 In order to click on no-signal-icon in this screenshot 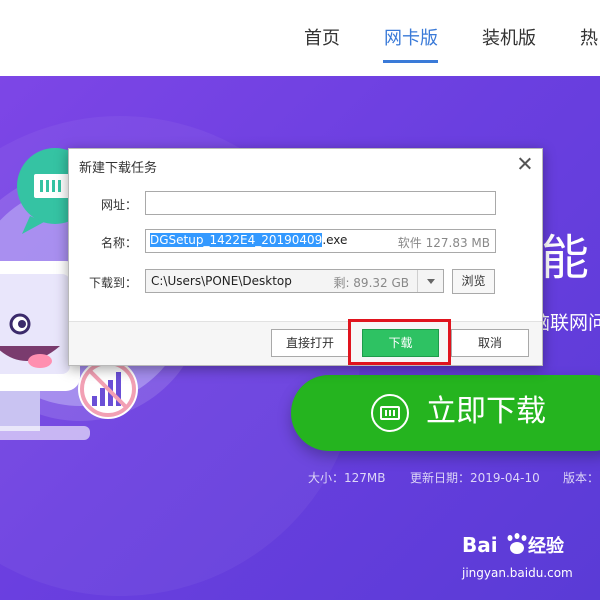, I will do `click(108, 389)`.